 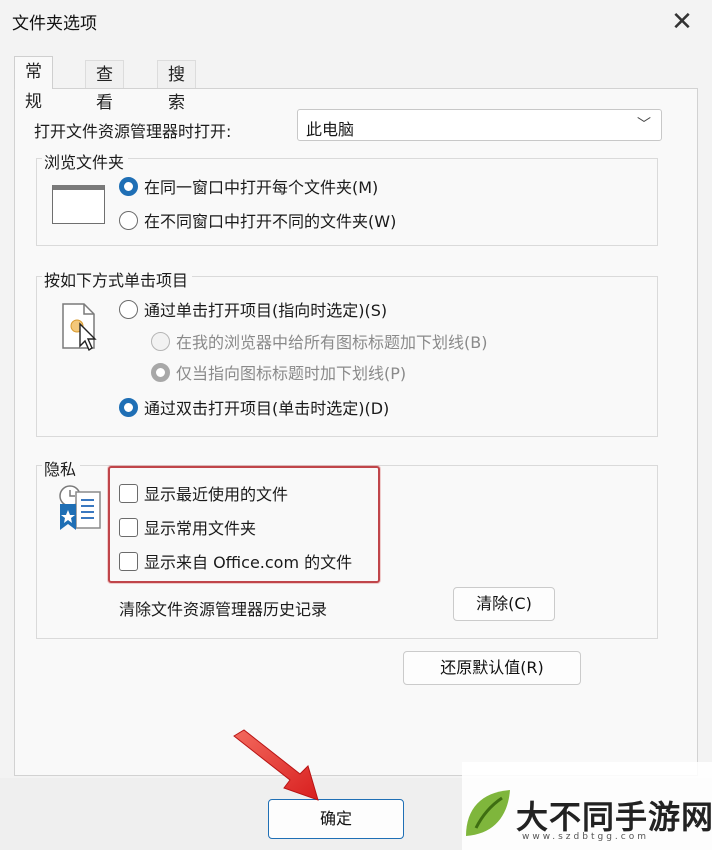 I want to click on browse-folders-title: 浏览文件夹, so click(x=85, y=161).